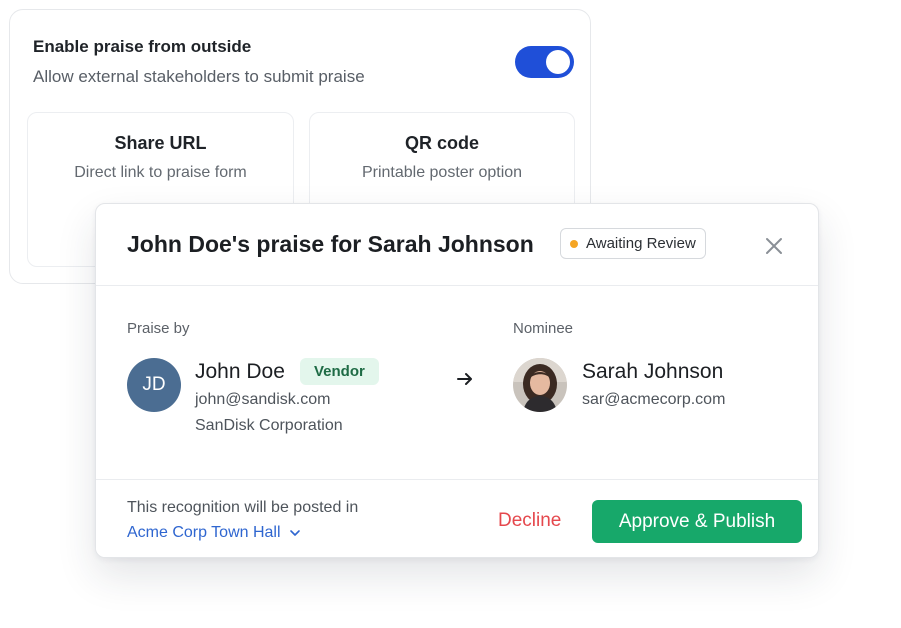 The height and width of the screenshot is (628, 901). I want to click on praiser-name: John Doe, so click(240, 371).